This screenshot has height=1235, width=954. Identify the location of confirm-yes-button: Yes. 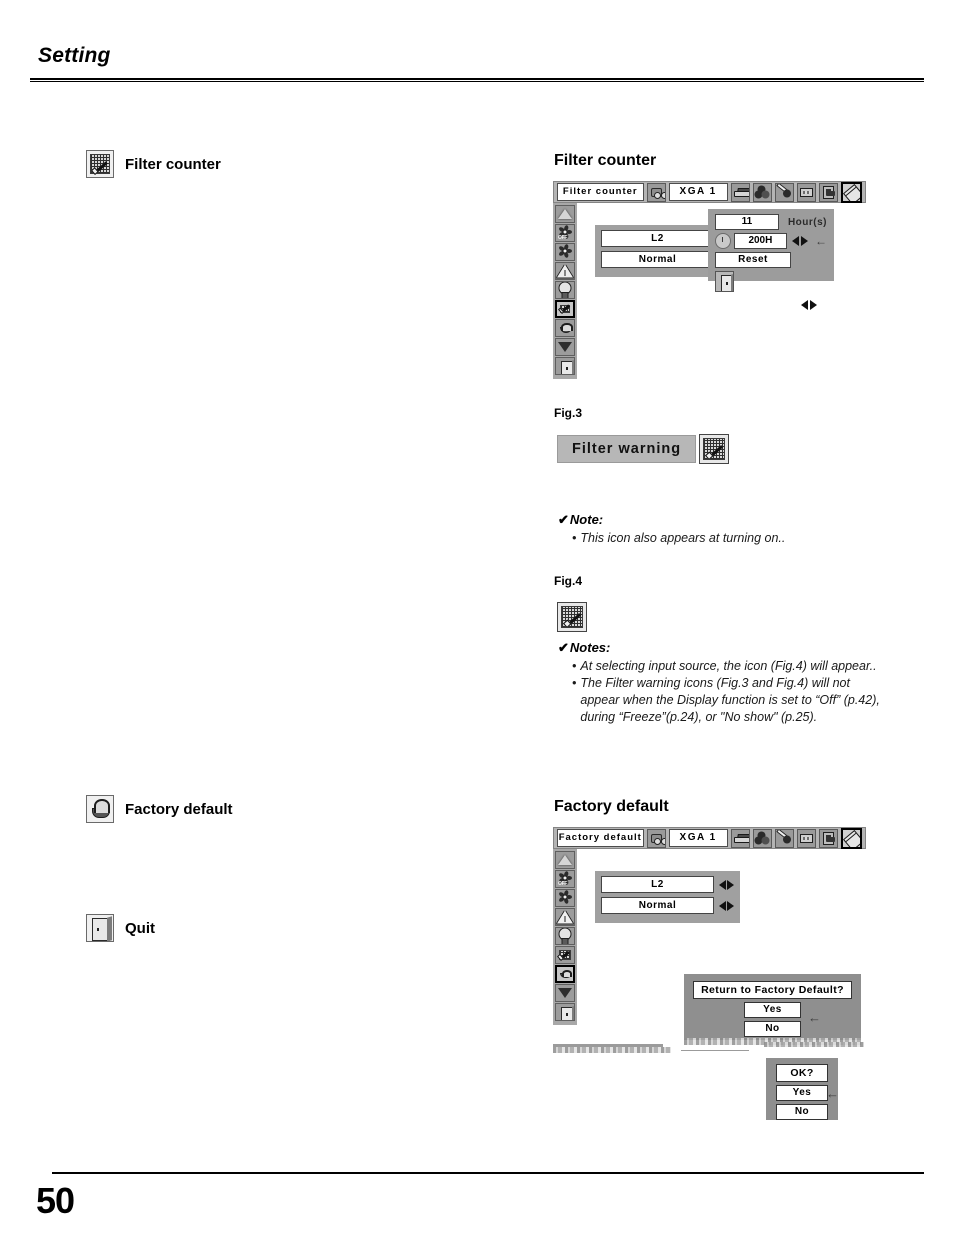
(772, 1010).